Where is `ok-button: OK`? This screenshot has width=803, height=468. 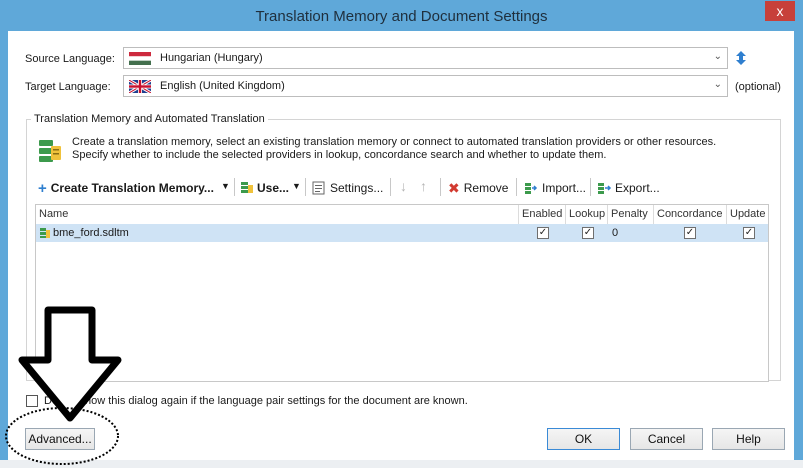 ok-button: OK is located at coordinates (583, 439).